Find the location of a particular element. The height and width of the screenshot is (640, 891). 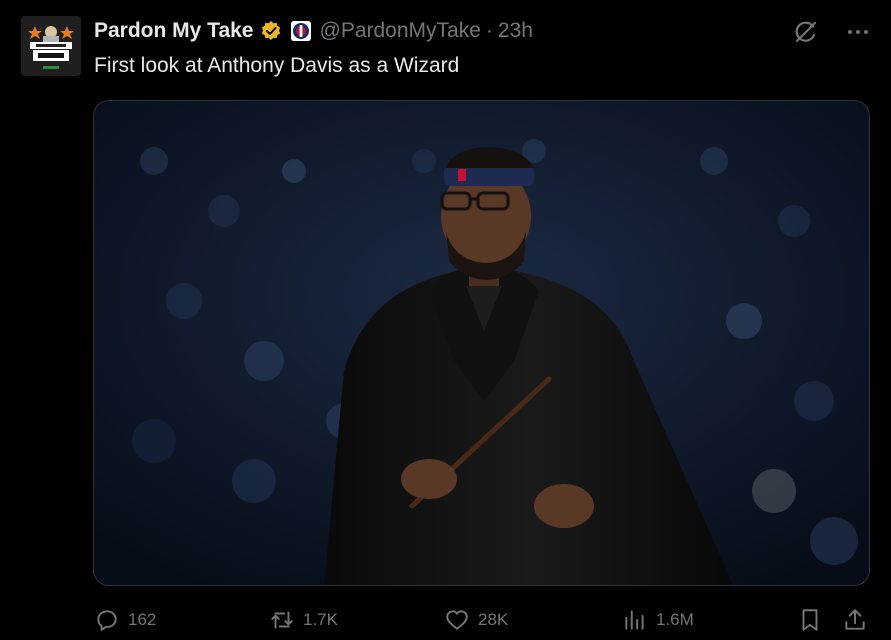

views-button: 1.6M is located at coordinates (658, 620).